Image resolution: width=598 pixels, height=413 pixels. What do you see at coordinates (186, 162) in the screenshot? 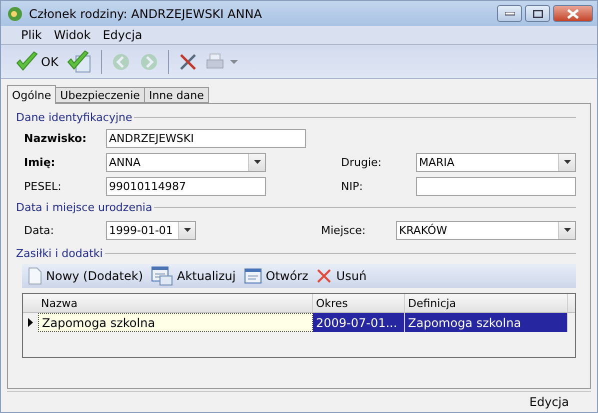
I see `combo-box: ANNA` at bounding box center [186, 162].